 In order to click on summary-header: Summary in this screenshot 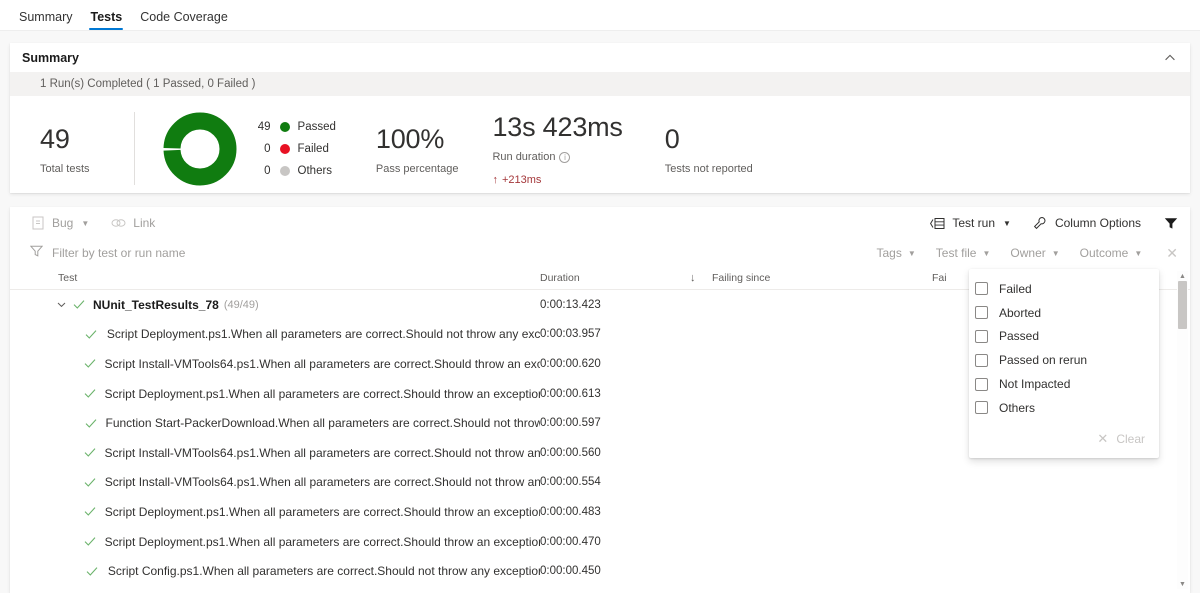, I will do `click(600, 57)`.